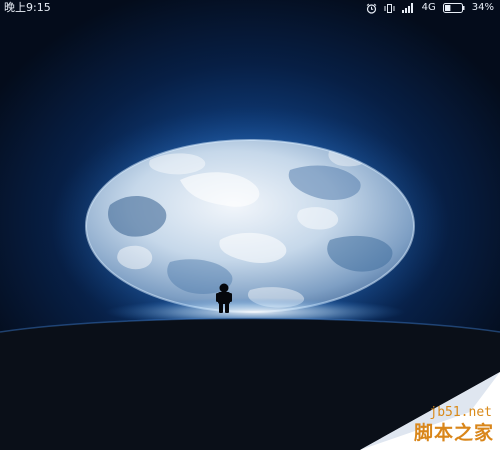 The image size is (500, 450). I want to click on watermark-brand: 脚本之家, so click(453, 433).